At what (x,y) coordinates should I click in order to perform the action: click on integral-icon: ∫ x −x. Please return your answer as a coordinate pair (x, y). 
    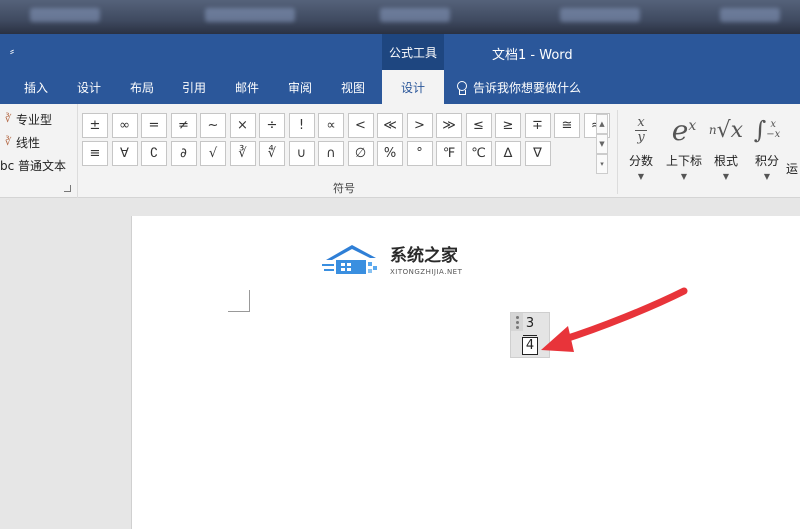
    Looking at the image, I should click on (767, 130).